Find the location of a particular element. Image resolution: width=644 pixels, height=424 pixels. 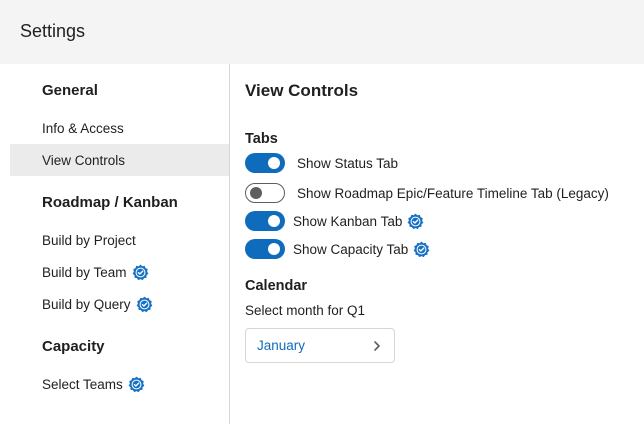

sidebar-item-build-by-query: Build by Query is located at coordinates (119, 304).